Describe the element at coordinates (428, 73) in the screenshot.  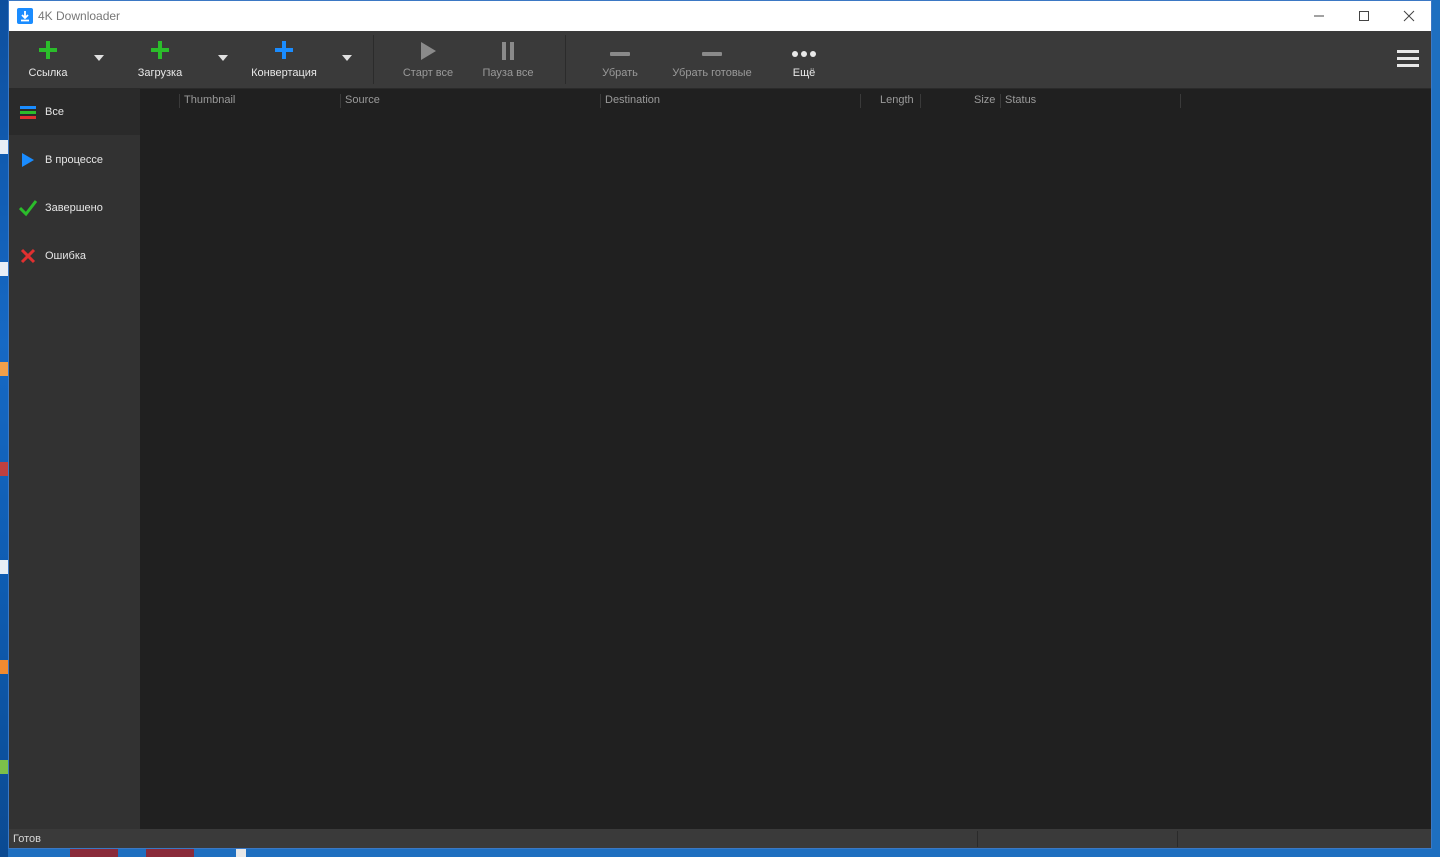
I see `start-all-label: Старт все` at that location.